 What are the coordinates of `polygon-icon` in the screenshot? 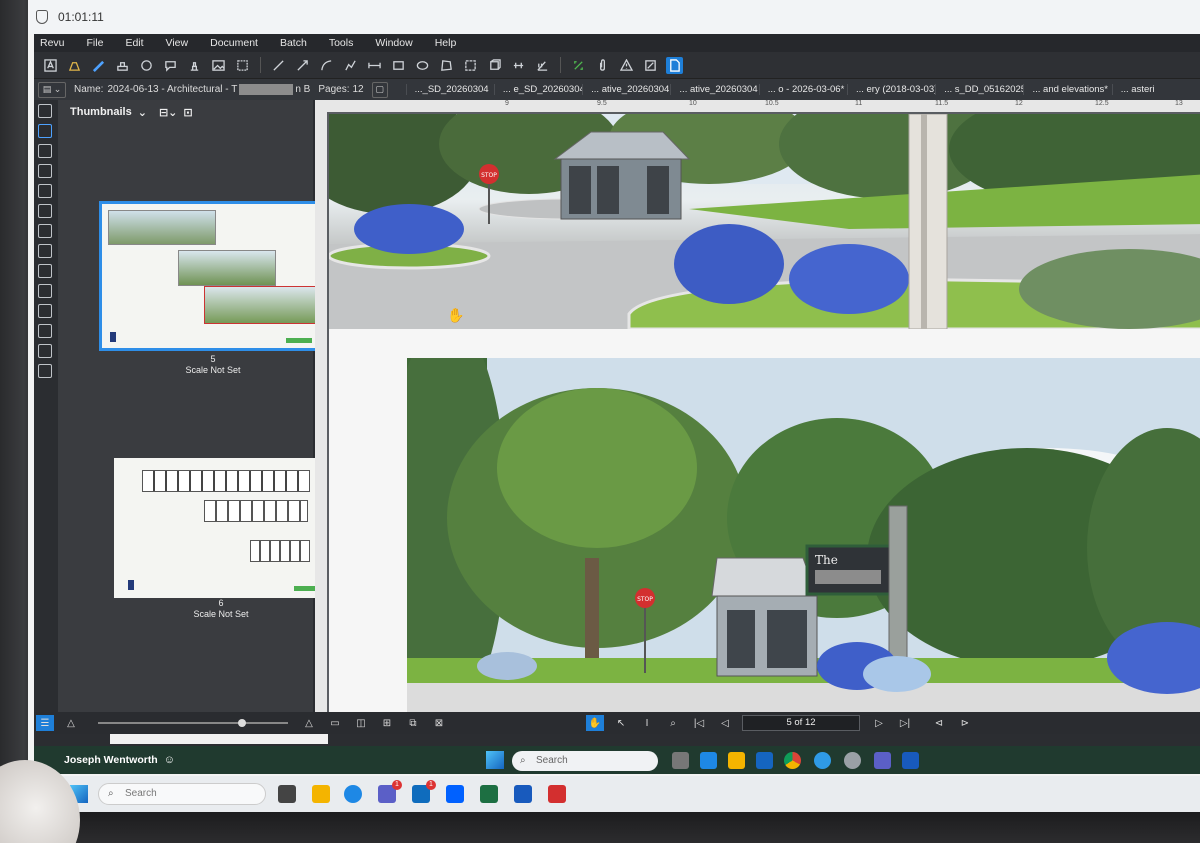 It's located at (446, 65).